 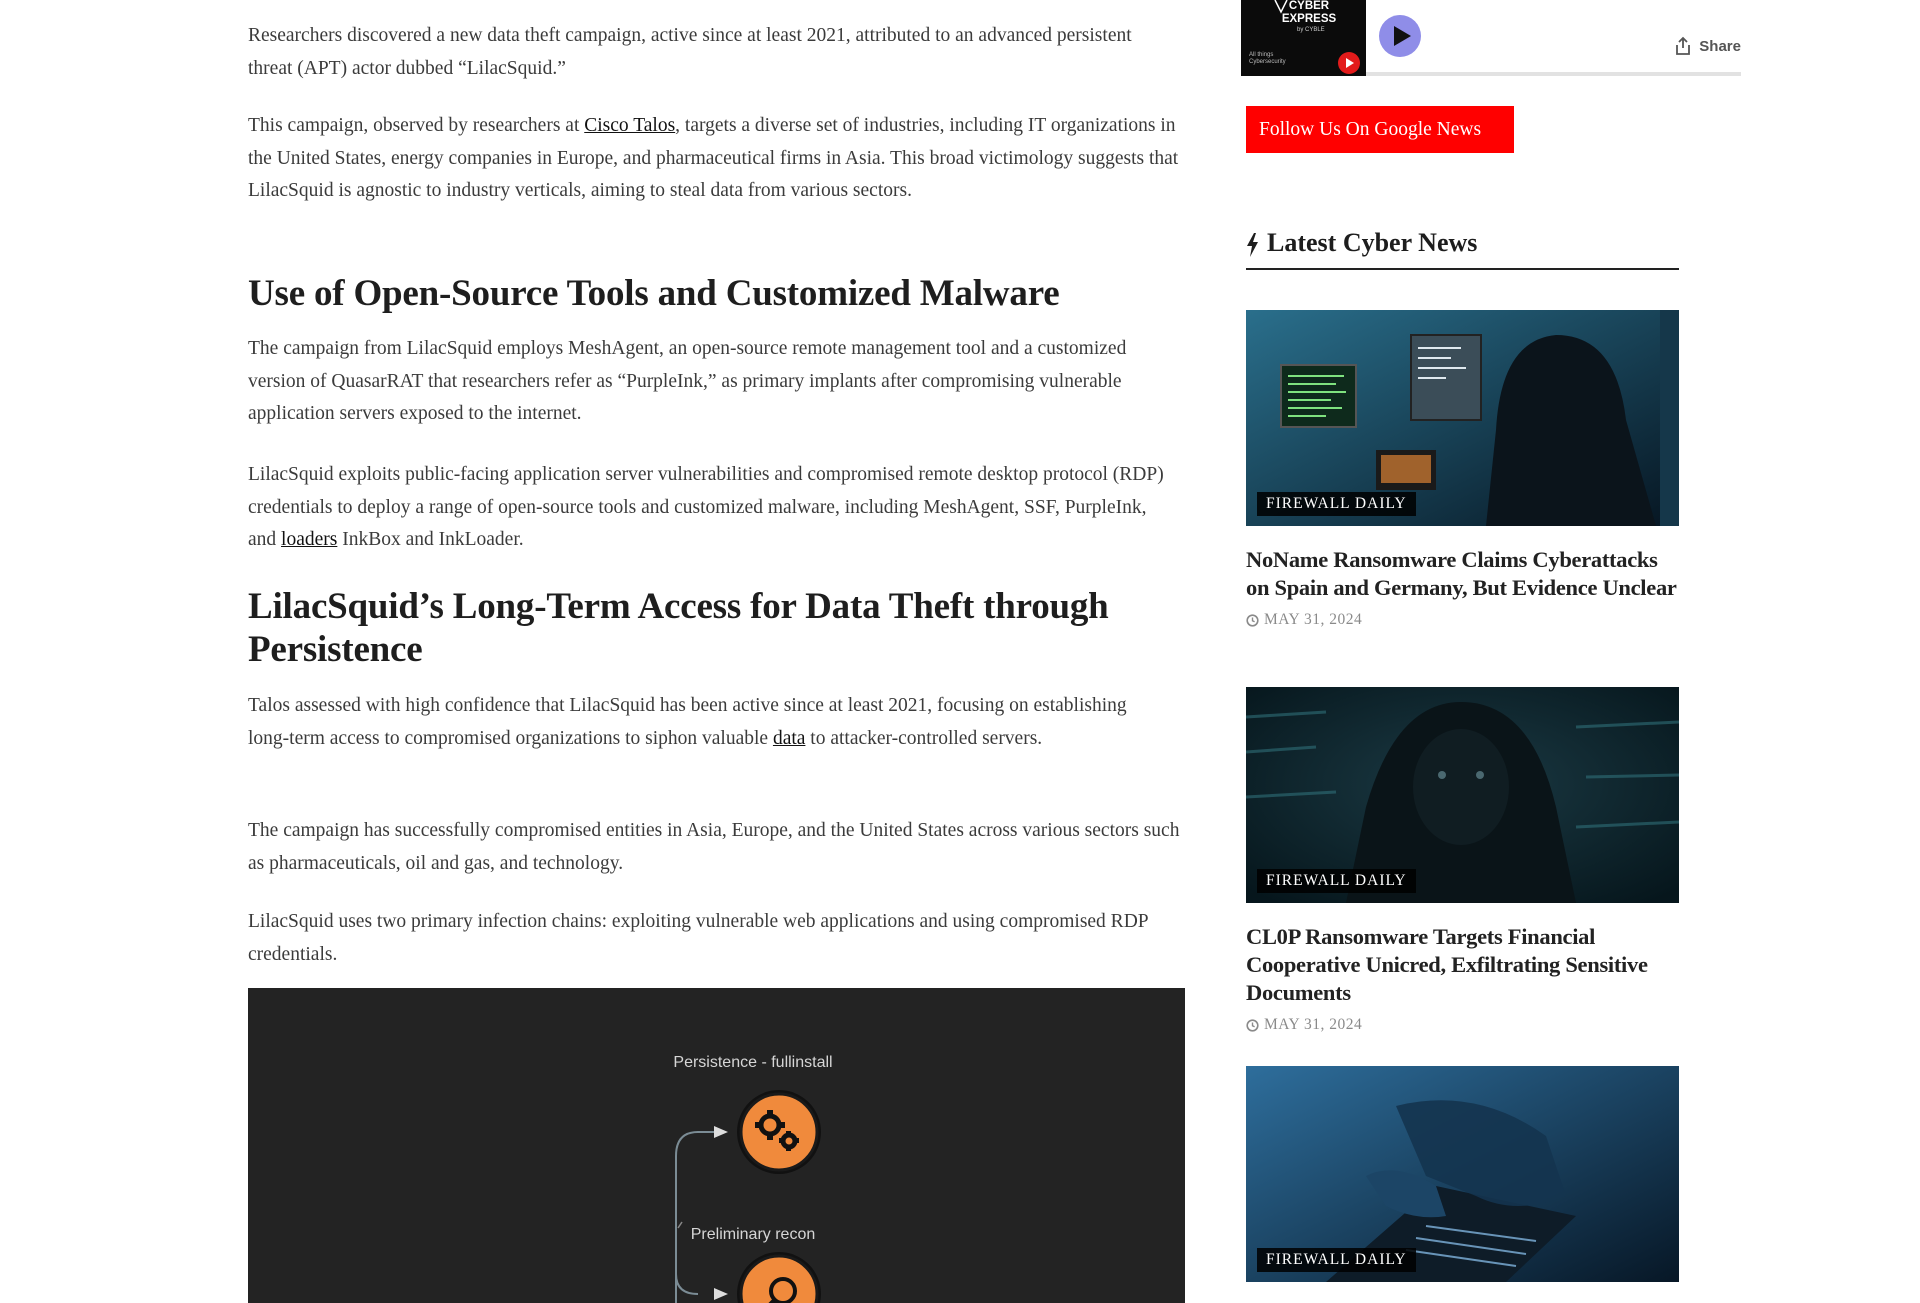 I want to click on persistence-label: Persistence - fullinstall, so click(x=753, y=1062).